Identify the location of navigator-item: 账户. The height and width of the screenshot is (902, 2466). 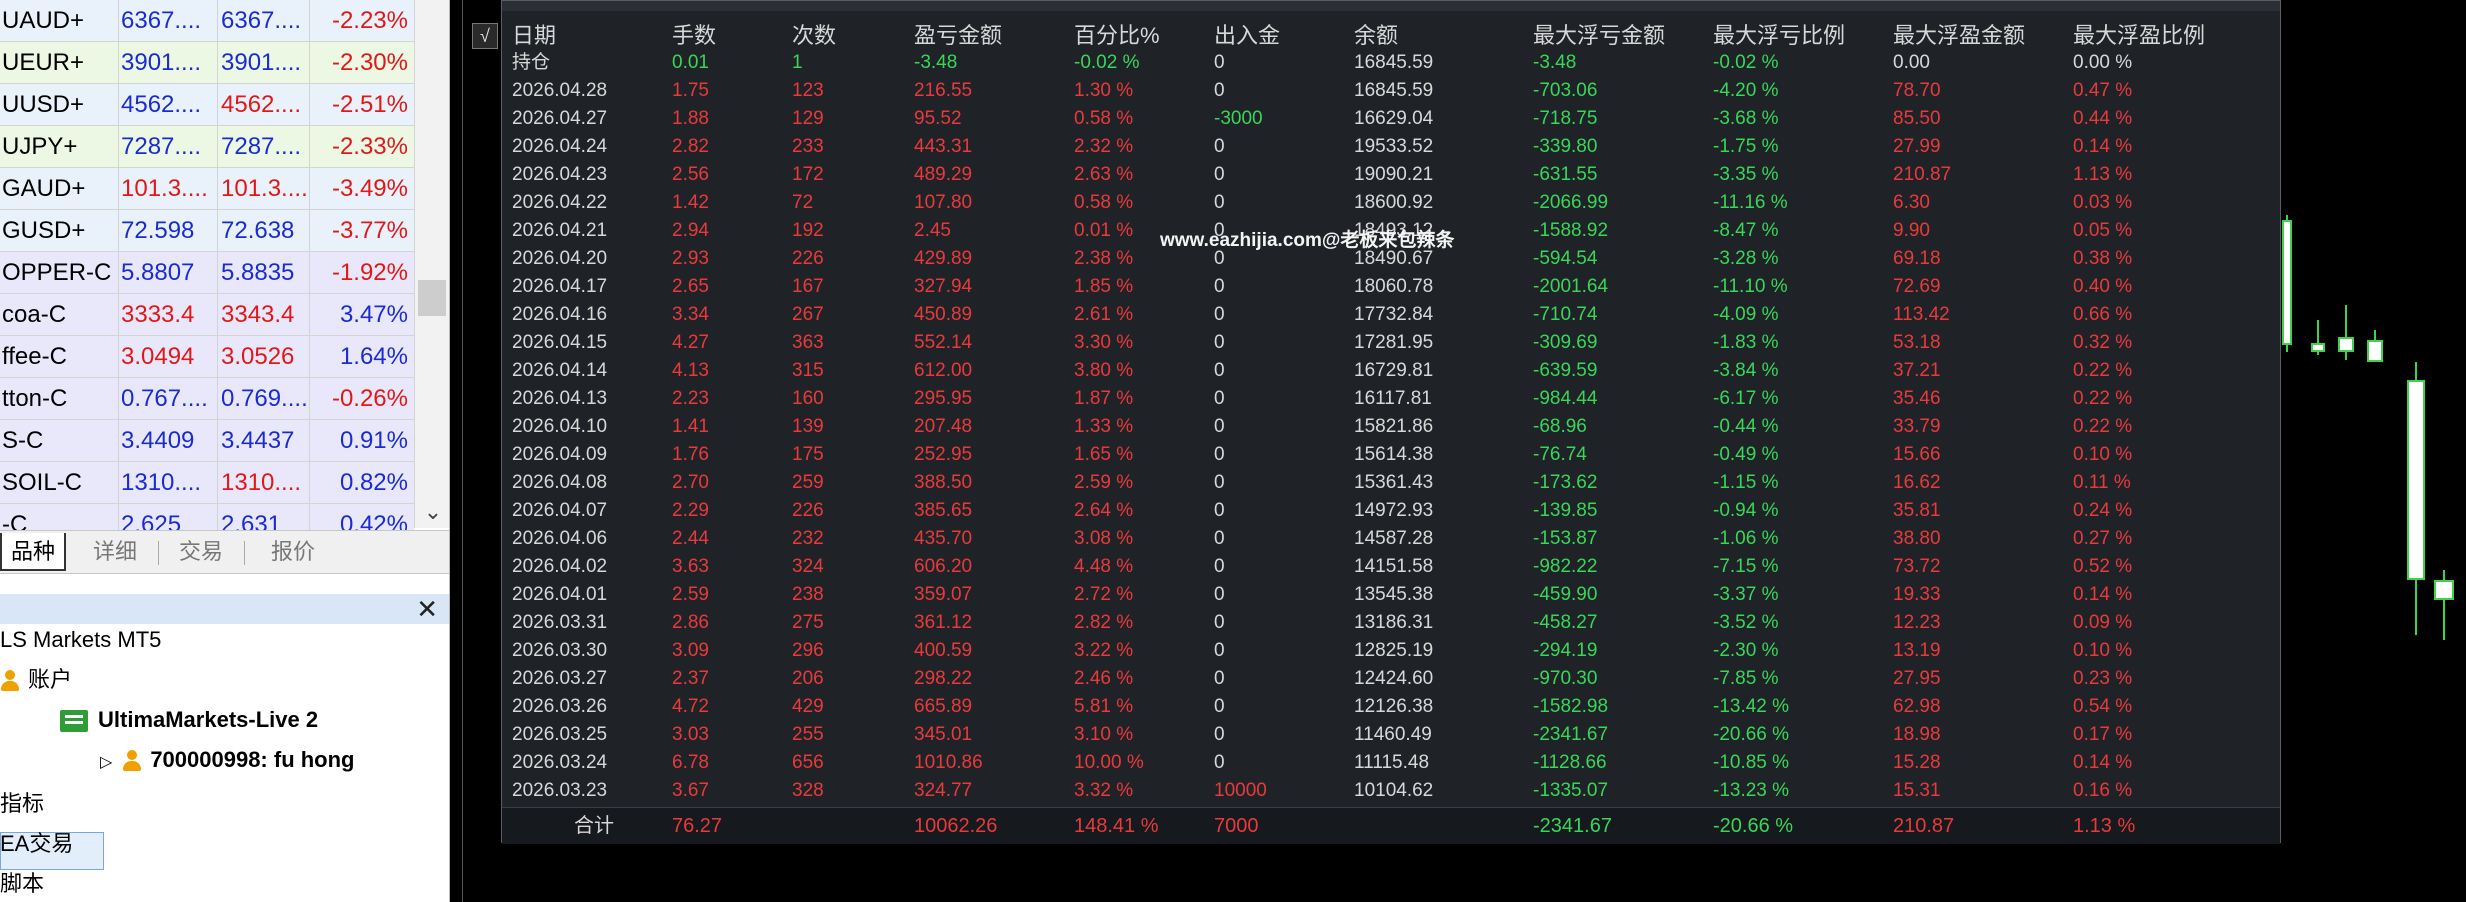
(36, 680).